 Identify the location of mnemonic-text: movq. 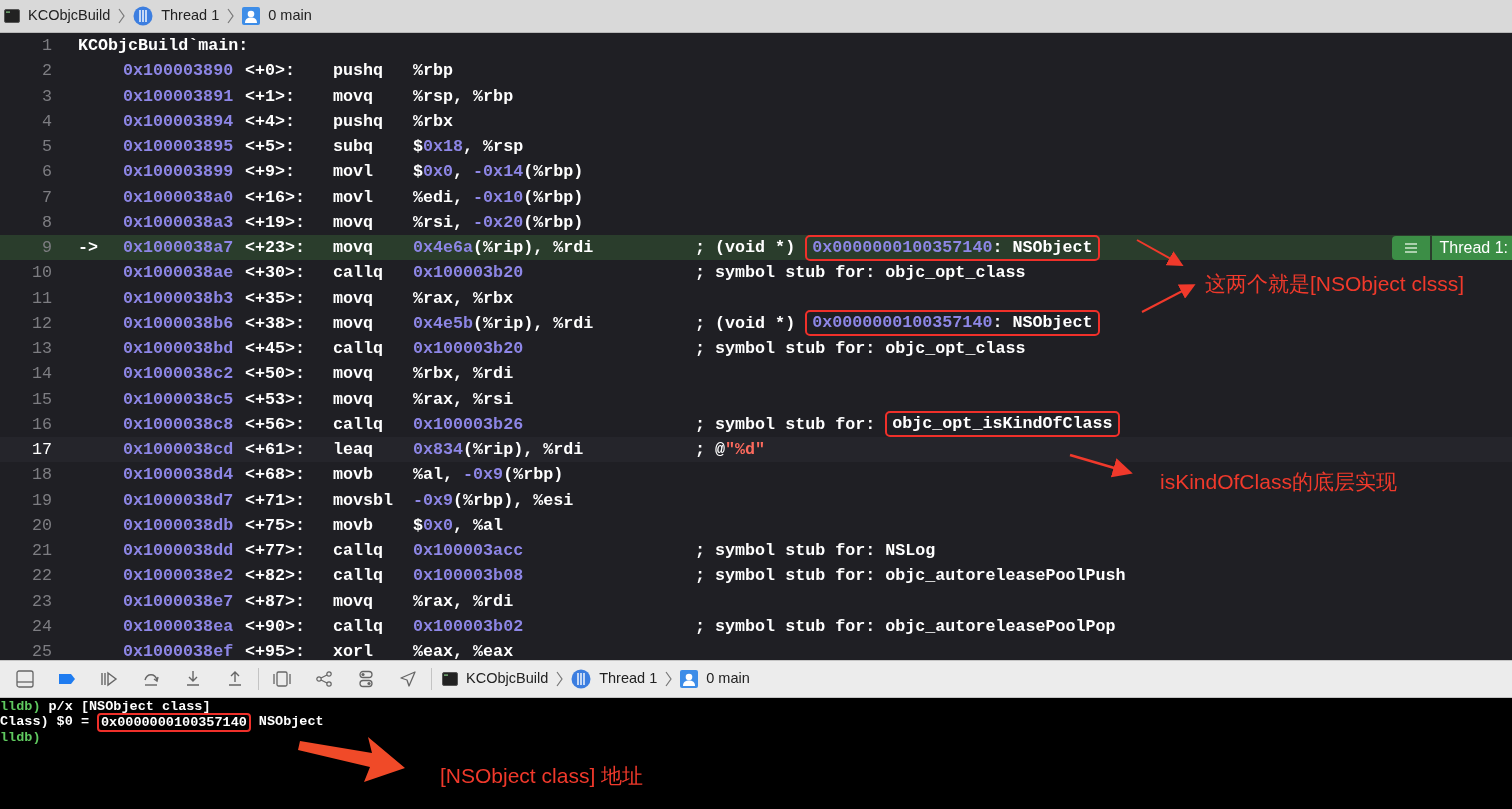
(353, 374).